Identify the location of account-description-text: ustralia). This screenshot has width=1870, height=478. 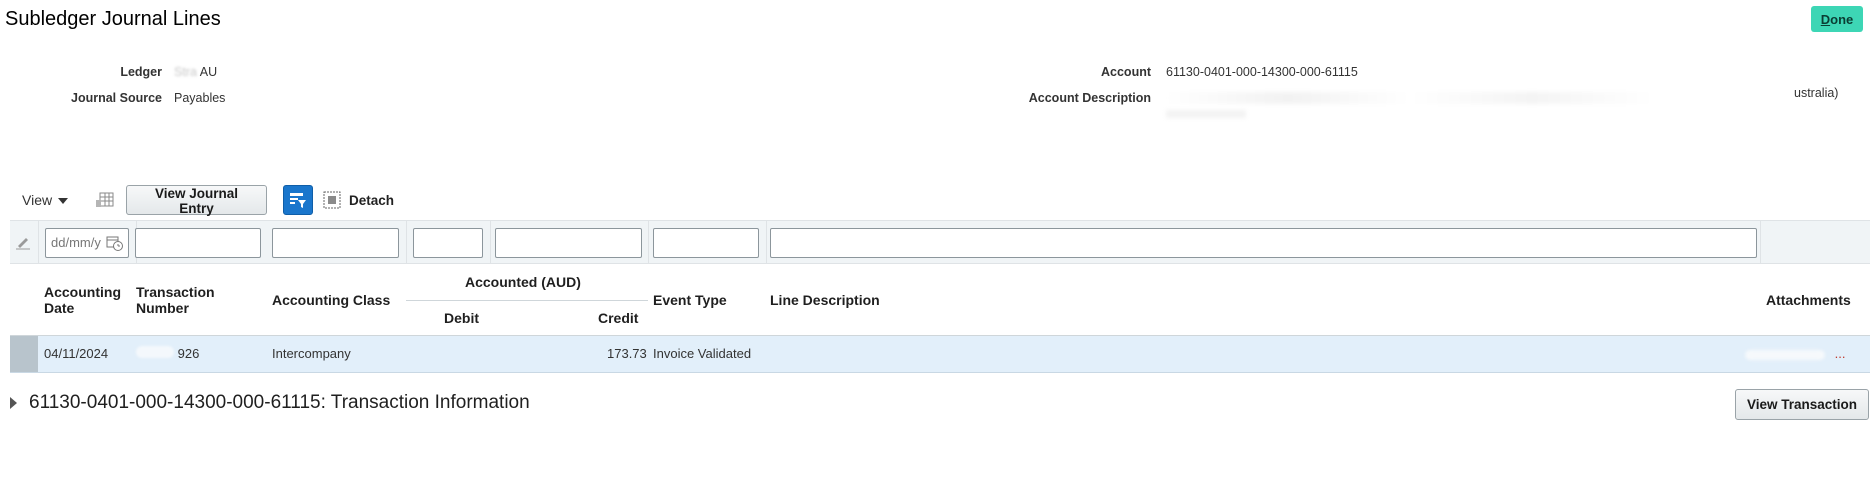
(1816, 93).